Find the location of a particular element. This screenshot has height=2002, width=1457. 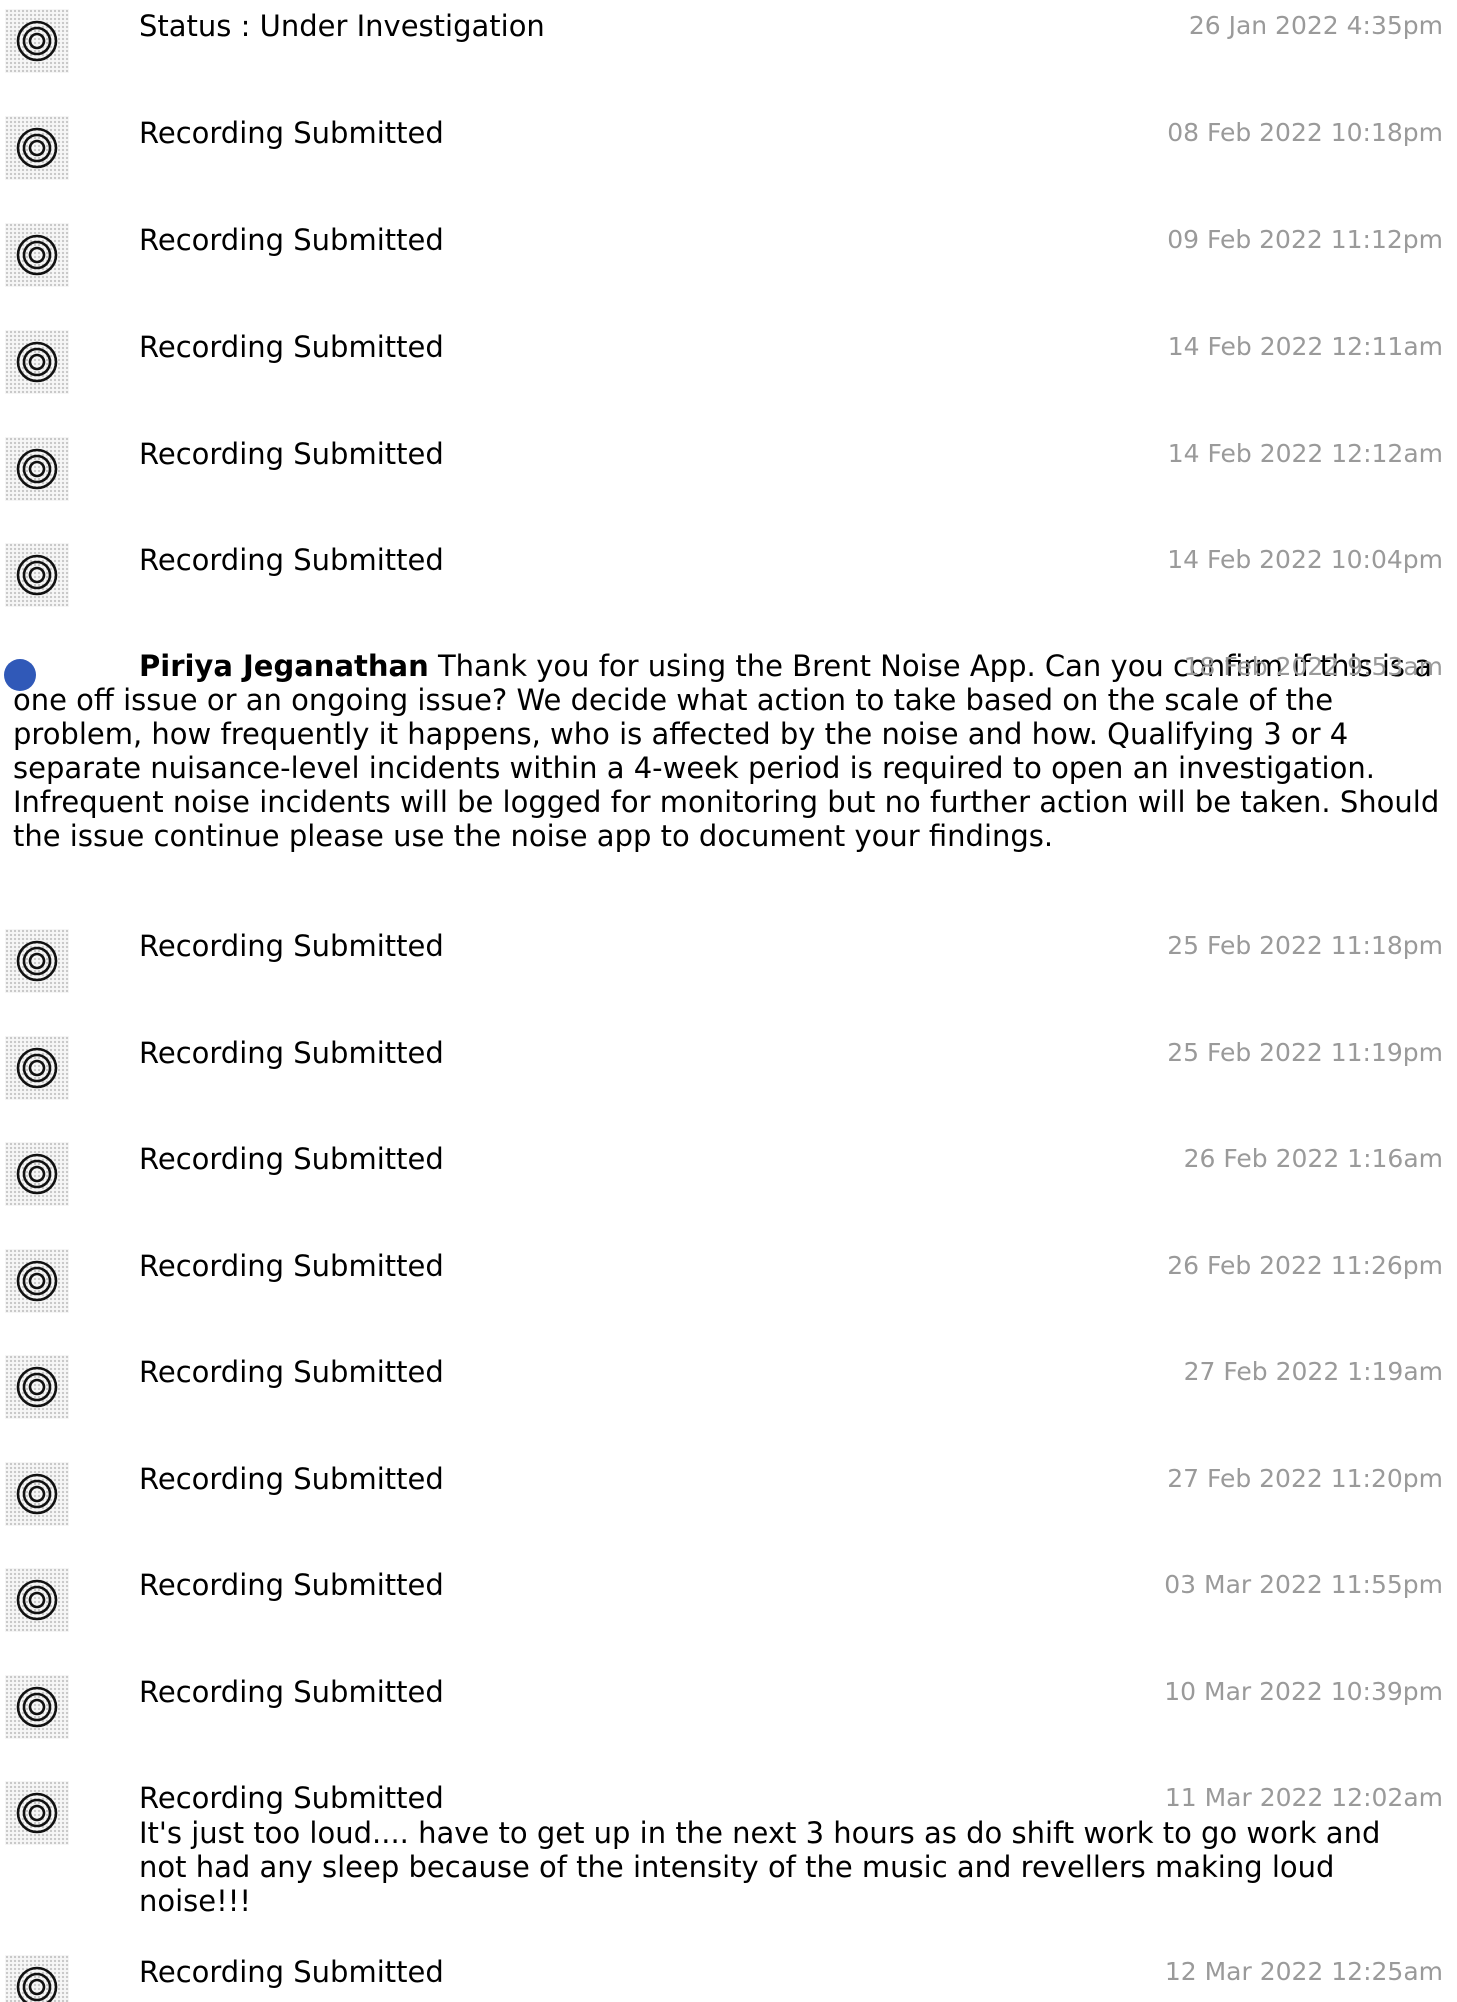

entry-timestamp: 26 Jan 2022 4:35pm is located at coordinates (1315, 25).